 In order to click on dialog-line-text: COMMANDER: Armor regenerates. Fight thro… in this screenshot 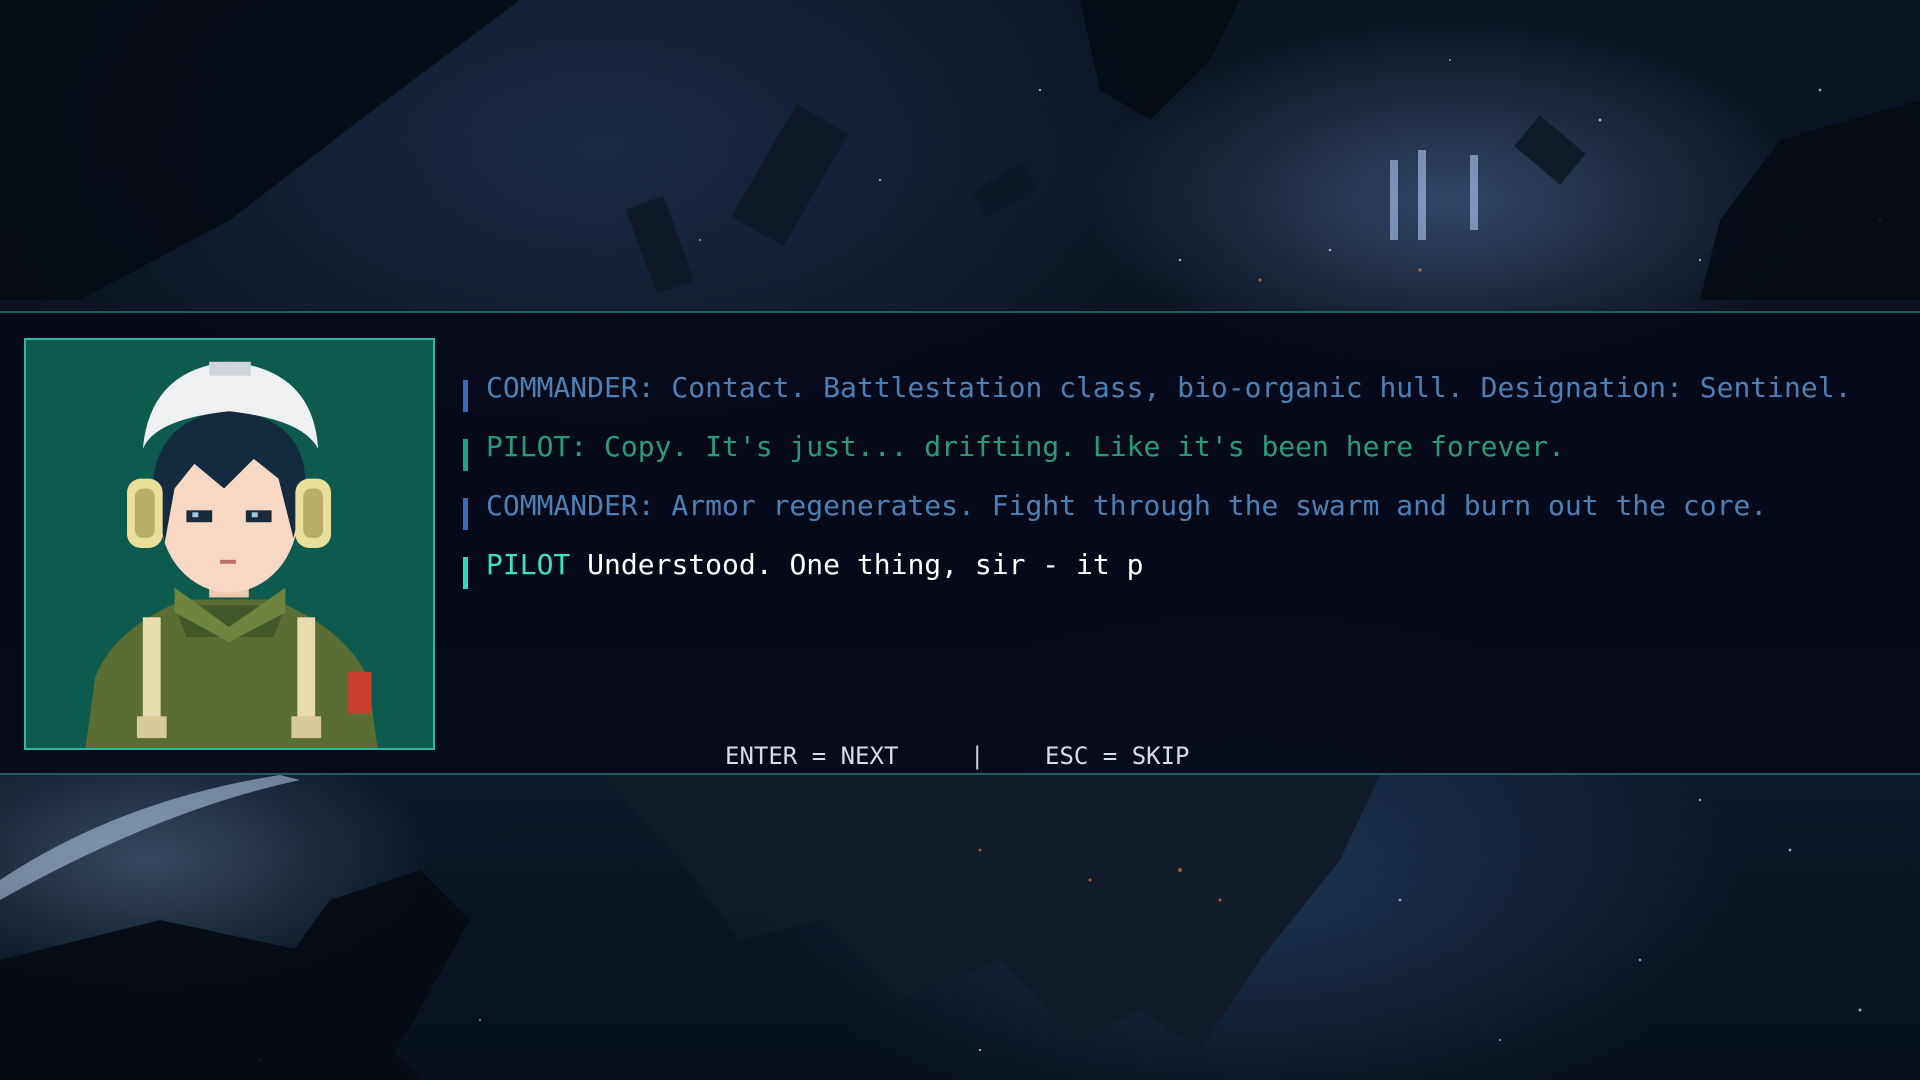, I will do `click(1127, 505)`.